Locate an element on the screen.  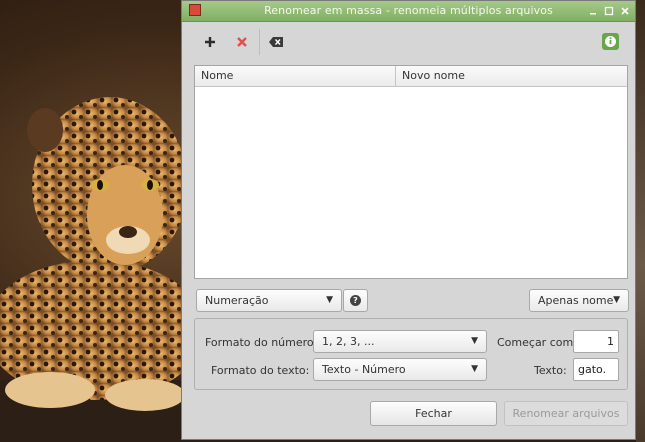
close-window-button is located at coordinates (625, 11).